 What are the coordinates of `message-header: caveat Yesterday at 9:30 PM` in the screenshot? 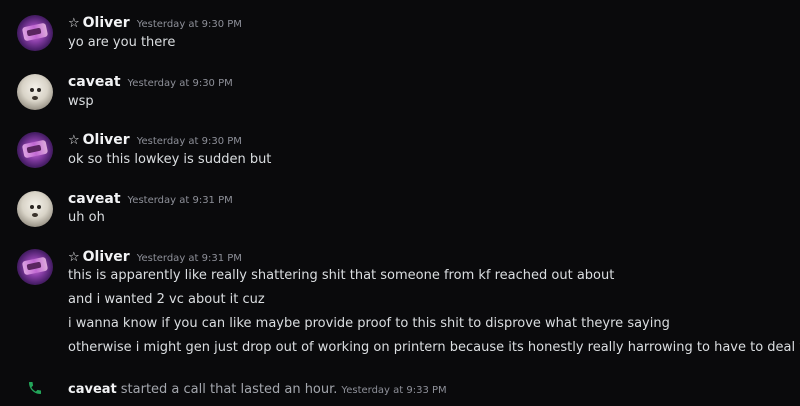 It's located at (150, 82).